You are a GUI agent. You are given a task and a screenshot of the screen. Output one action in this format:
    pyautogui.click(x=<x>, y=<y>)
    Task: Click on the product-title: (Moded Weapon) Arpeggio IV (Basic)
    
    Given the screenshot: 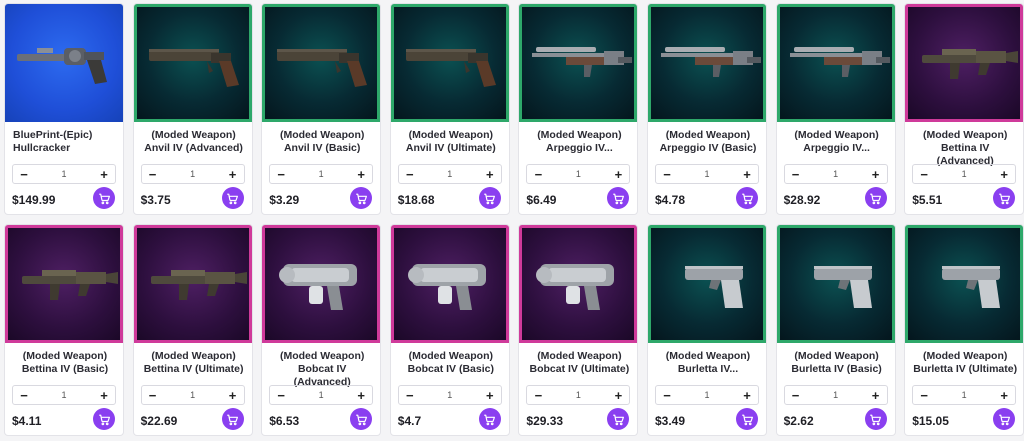 What is the action you would take?
    pyautogui.click(x=708, y=142)
    